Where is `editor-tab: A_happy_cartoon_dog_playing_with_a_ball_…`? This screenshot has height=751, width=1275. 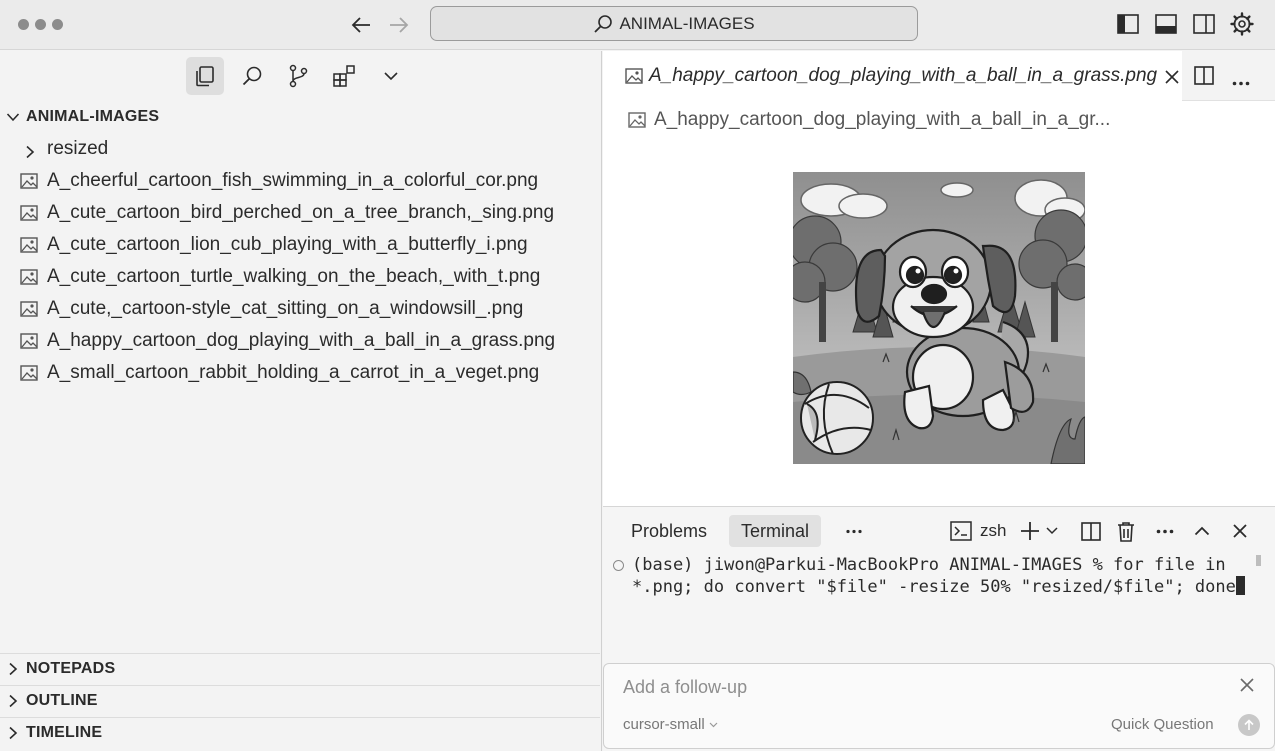
editor-tab: A_happy_cartoon_dog_playing_with_a_ball_… is located at coordinates (892, 76).